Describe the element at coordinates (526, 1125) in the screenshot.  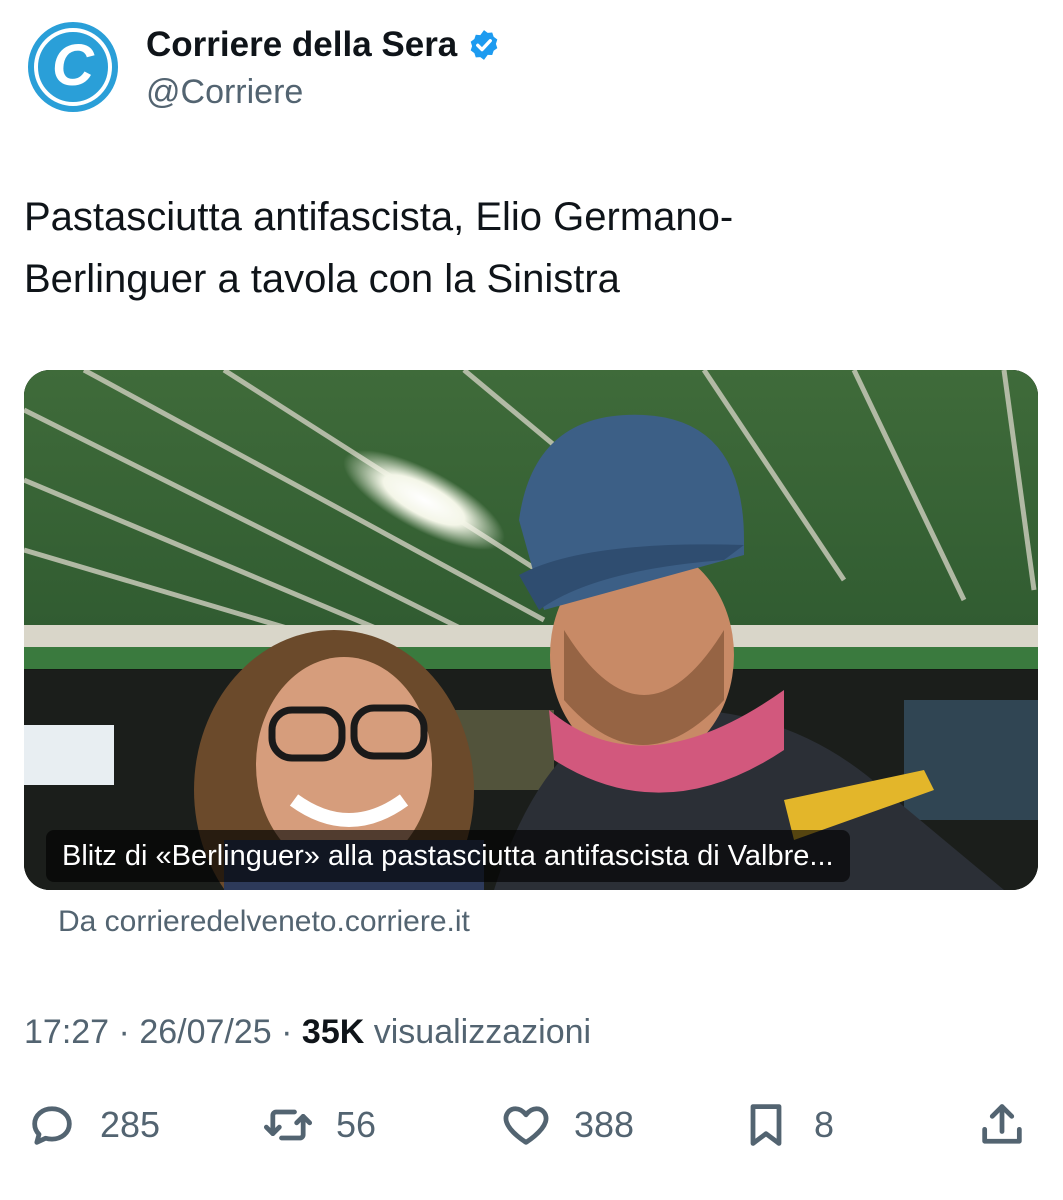
I see `heart-icon` at that location.